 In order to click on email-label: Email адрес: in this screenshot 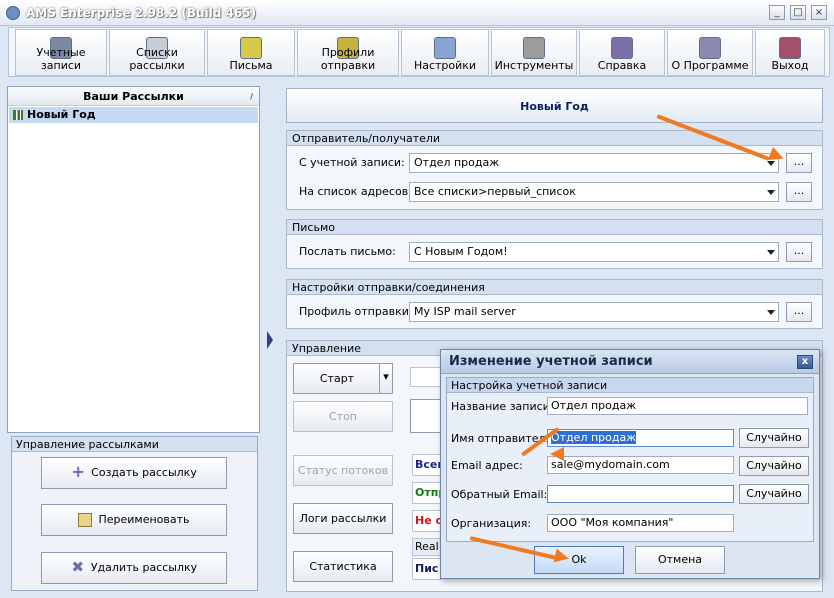, I will do `click(487, 465)`.